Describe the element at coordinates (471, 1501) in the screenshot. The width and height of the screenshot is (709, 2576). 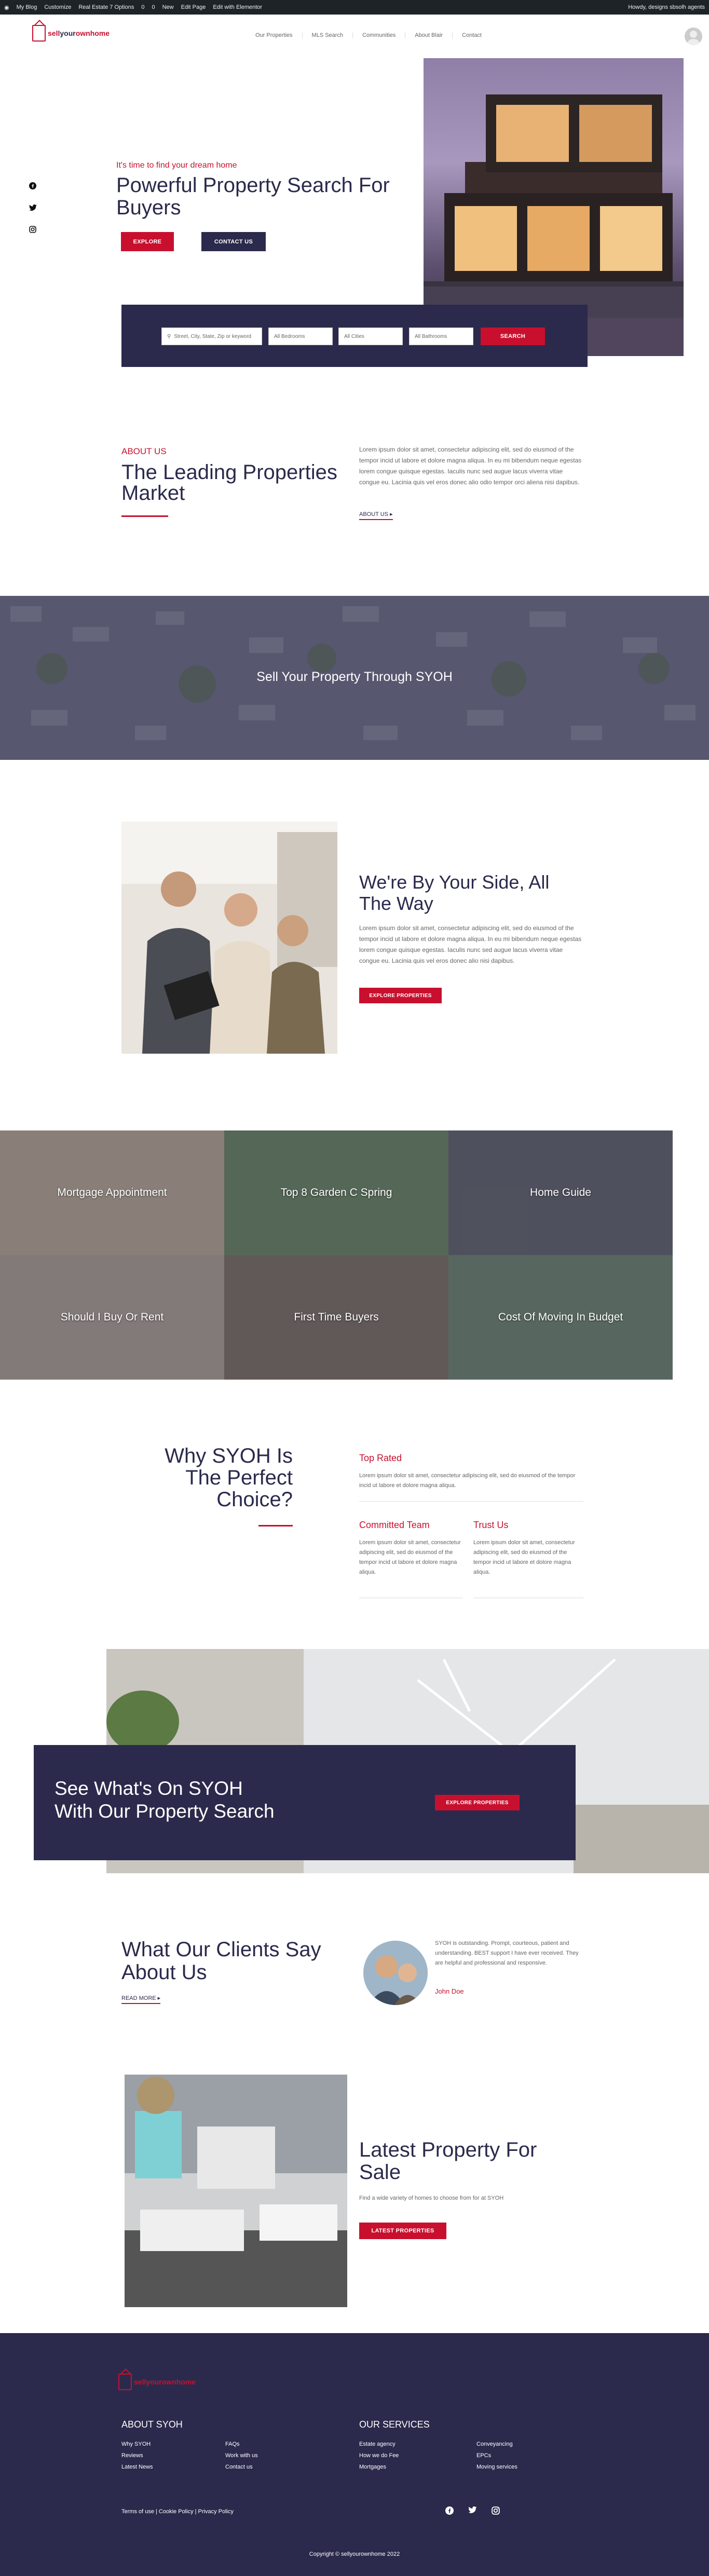
I see `divider` at that location.